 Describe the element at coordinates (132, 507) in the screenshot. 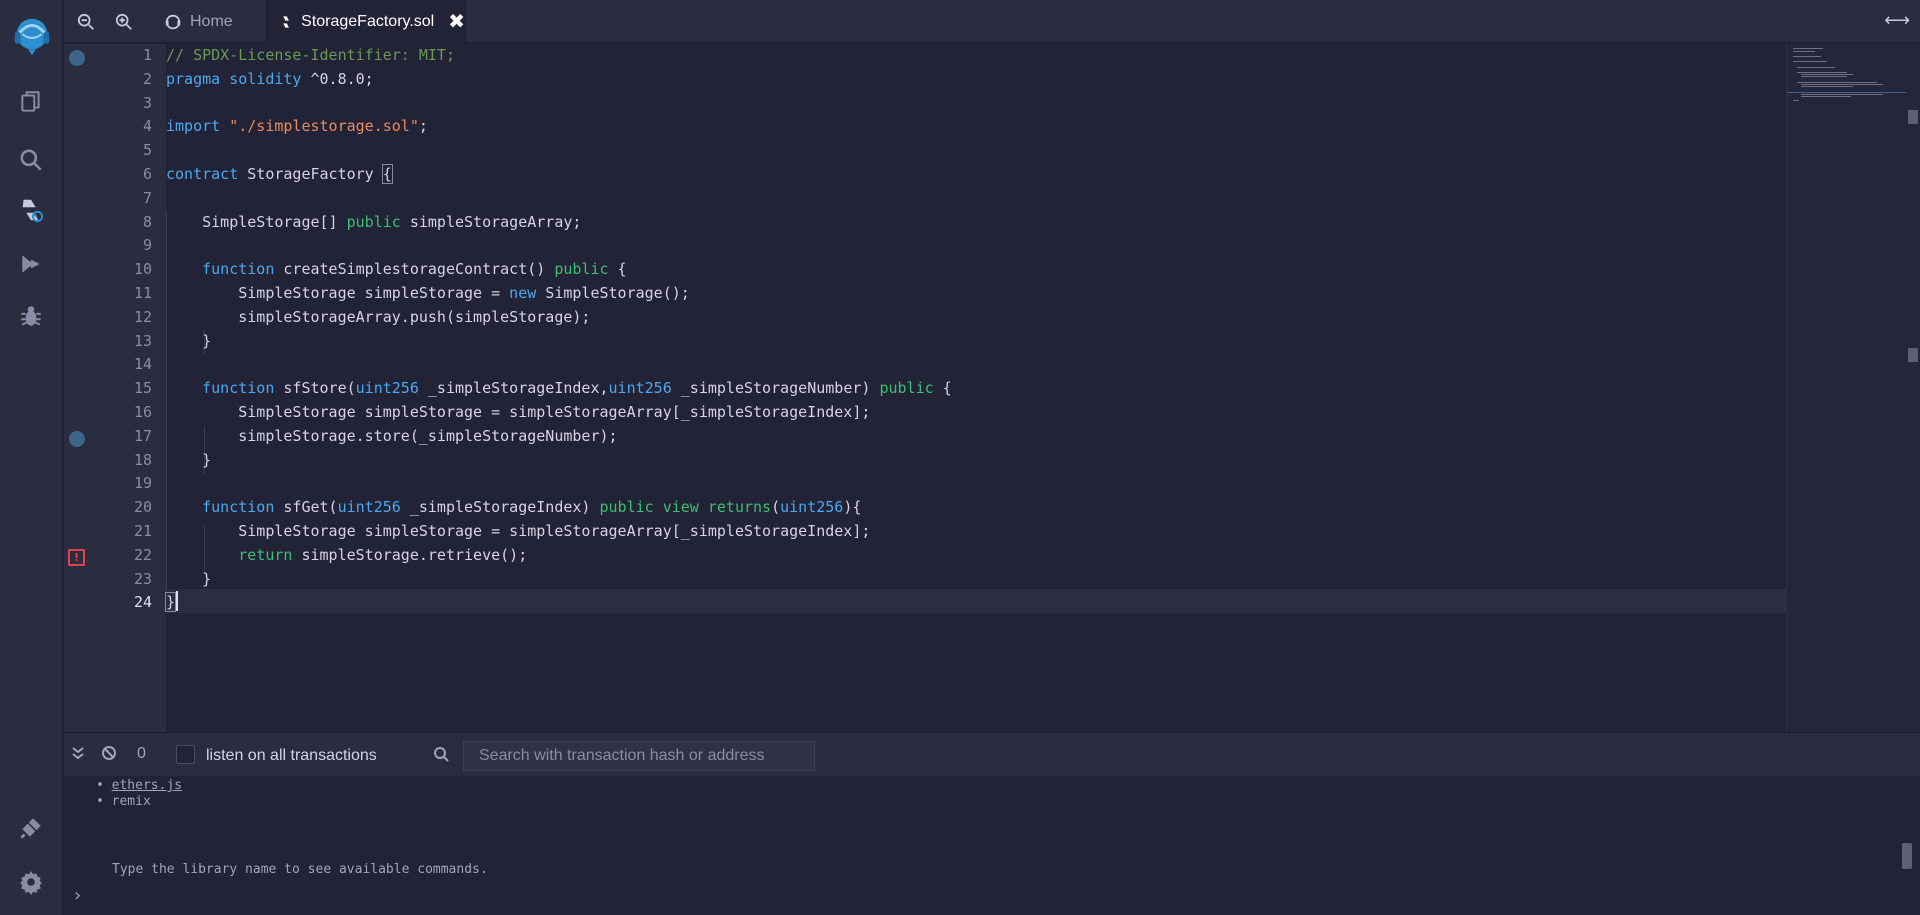

I see `line-number: 20` at that location.